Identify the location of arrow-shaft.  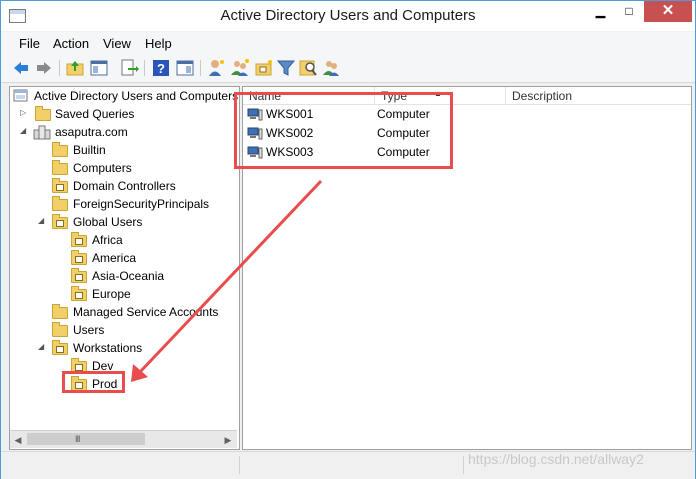
(230, 276).